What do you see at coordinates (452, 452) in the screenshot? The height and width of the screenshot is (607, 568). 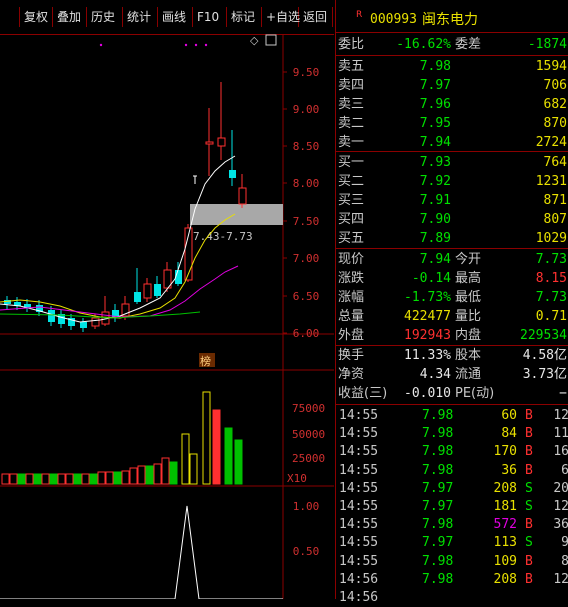 I see `tick-row: 14:55 7.98 170 B 16` at bounding box center [452, 452].